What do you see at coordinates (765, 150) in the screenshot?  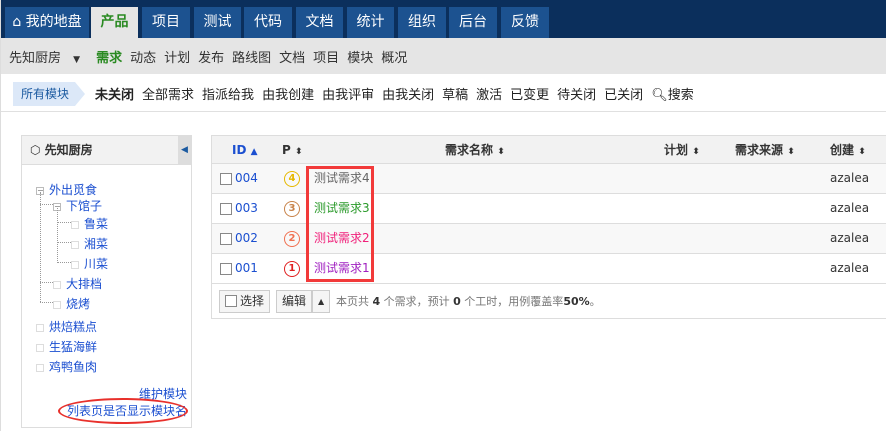 I see `col-source: 需求来源 ⬍` at bounding box center [765, 150].